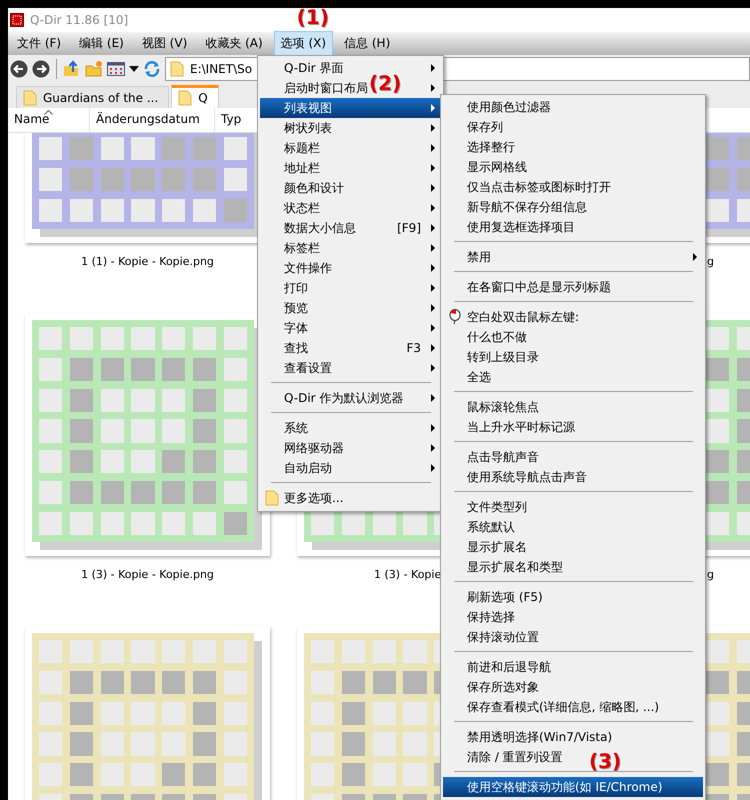  I want to click on menu-item: 使用系统导航点击声音, so click(573, 477).